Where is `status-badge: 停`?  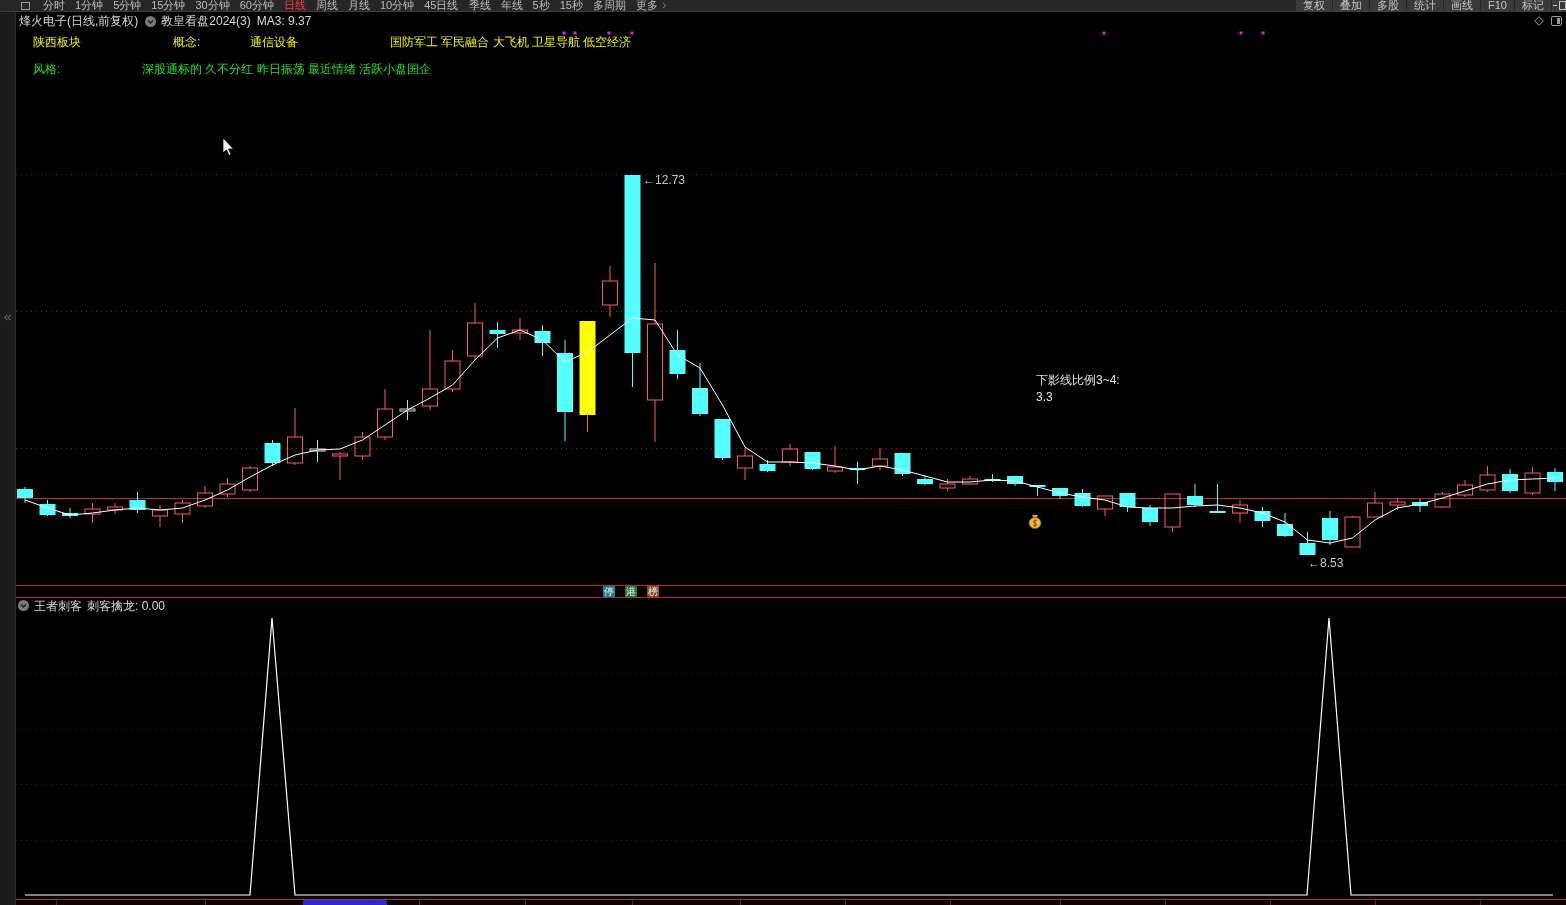 status-badge: 停 is located at coordinates (609, 591).